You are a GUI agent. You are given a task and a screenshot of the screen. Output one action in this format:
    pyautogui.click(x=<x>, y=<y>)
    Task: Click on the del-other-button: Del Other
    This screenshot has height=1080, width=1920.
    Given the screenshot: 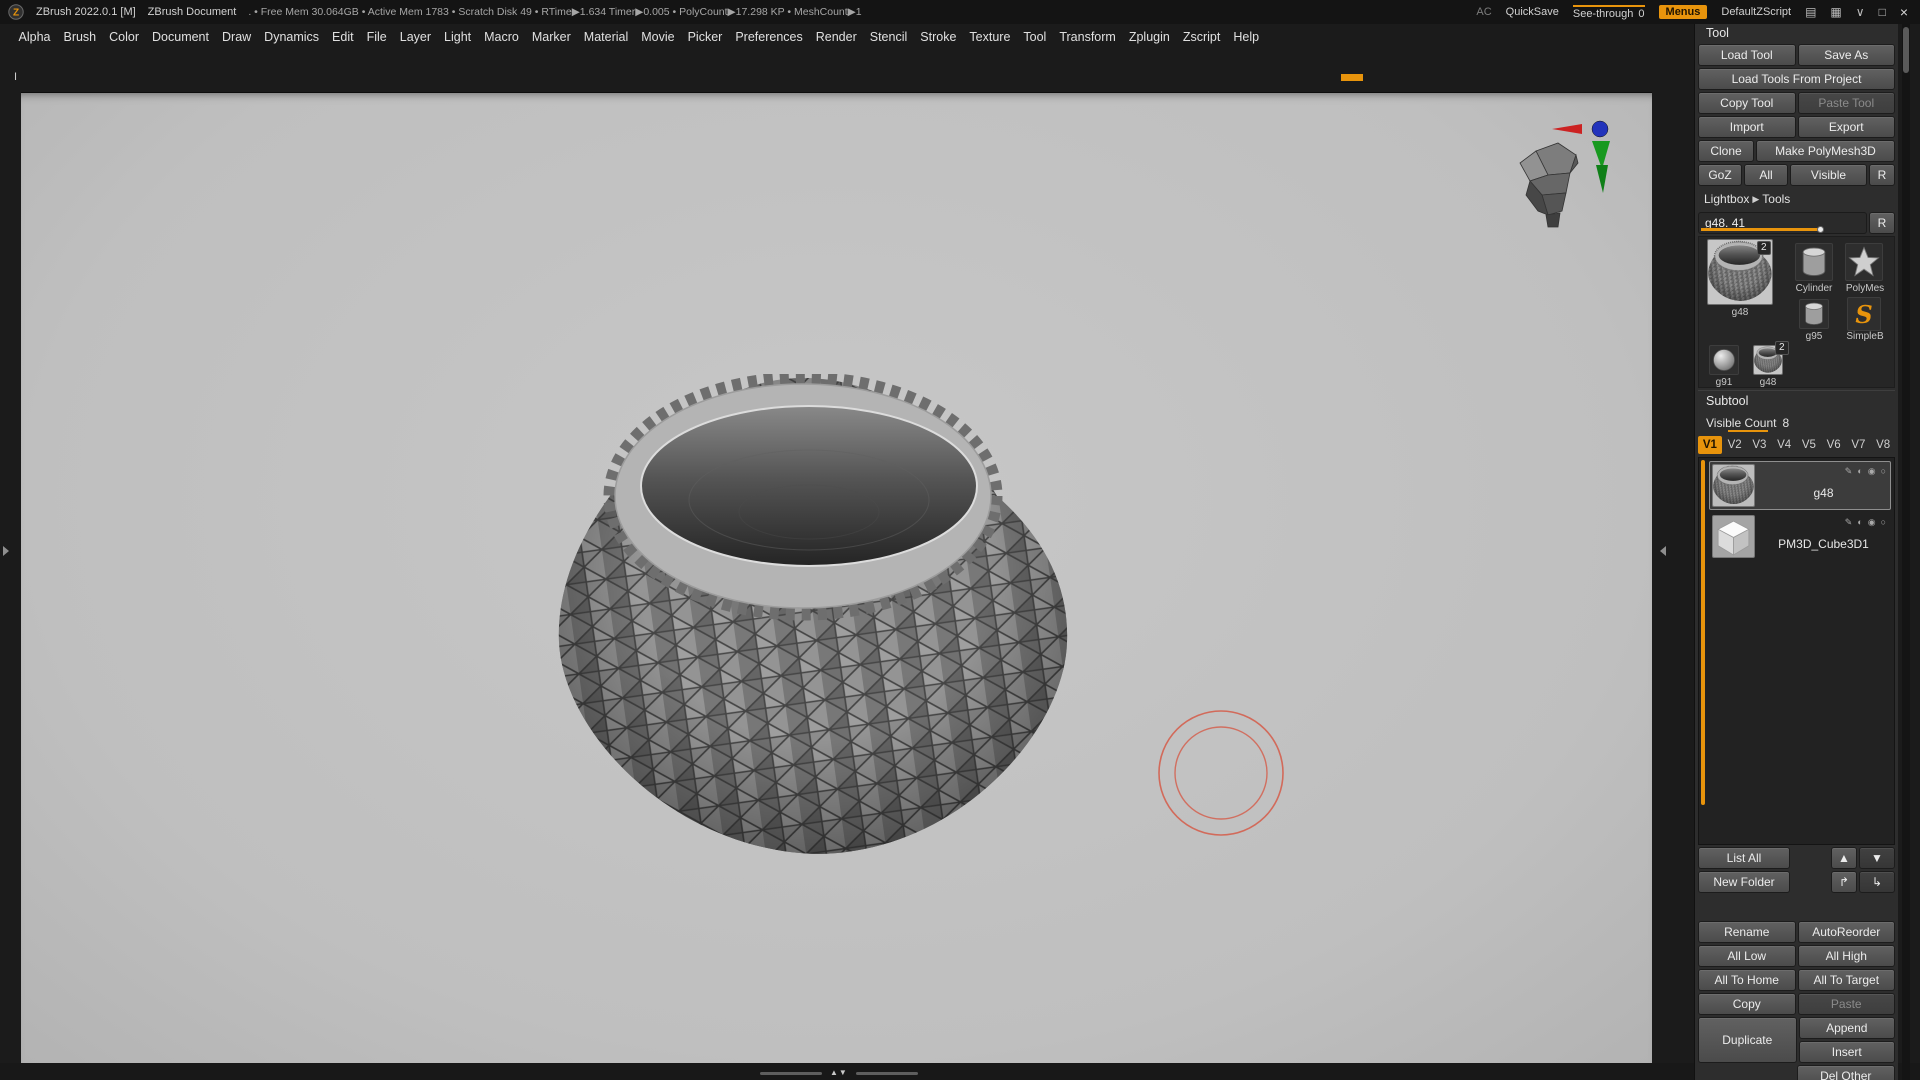 What is the action you would take?
    pyautogui.click(x=1845, y=1072)
    